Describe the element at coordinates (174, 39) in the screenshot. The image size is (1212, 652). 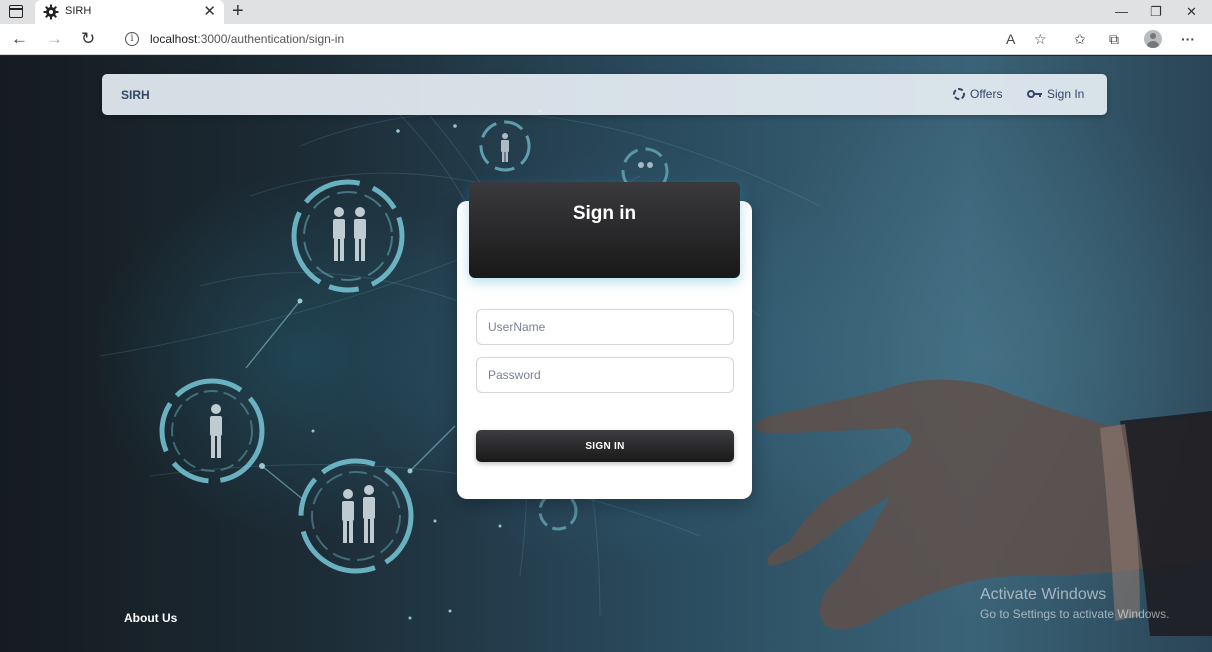
I see `url-host: localhost` at that location.